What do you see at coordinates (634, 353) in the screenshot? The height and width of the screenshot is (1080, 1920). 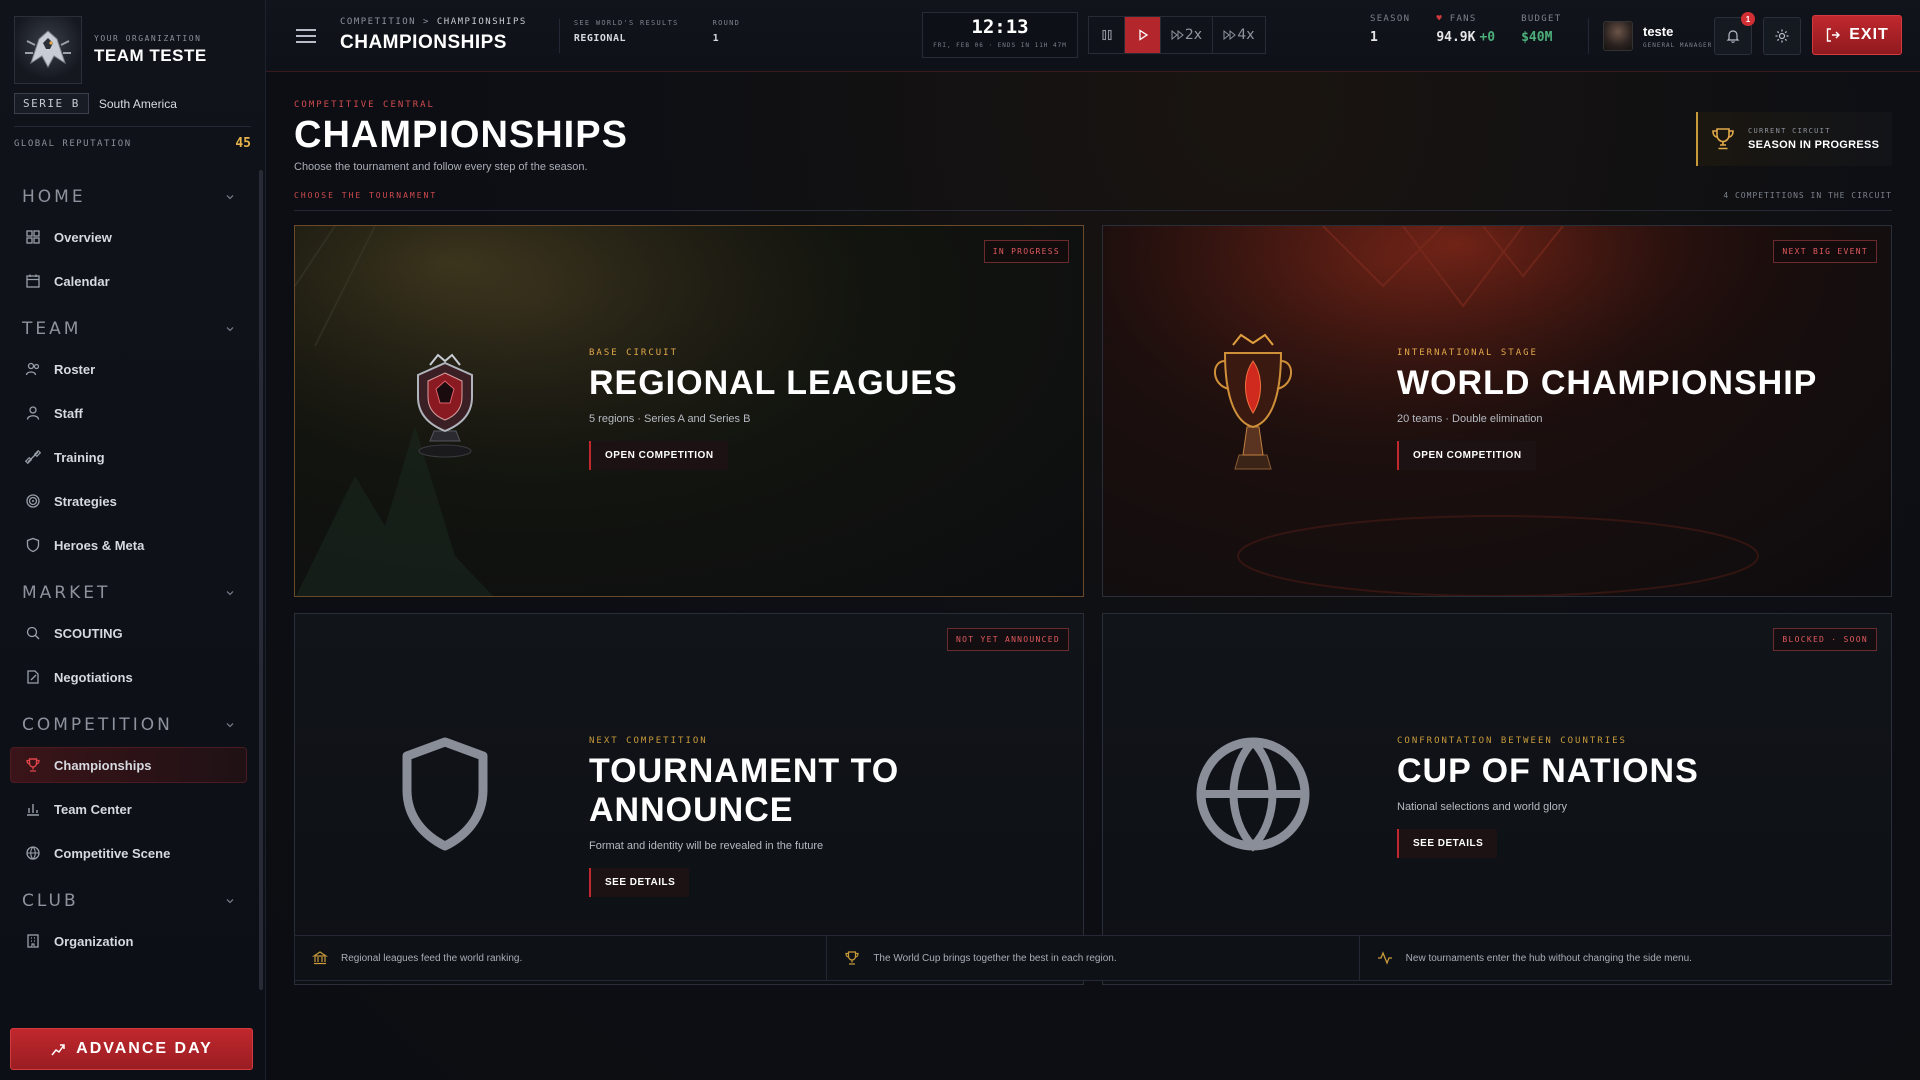 I see `card-kicker: BASE CIRCUIT` at bounding box center [634, 353].